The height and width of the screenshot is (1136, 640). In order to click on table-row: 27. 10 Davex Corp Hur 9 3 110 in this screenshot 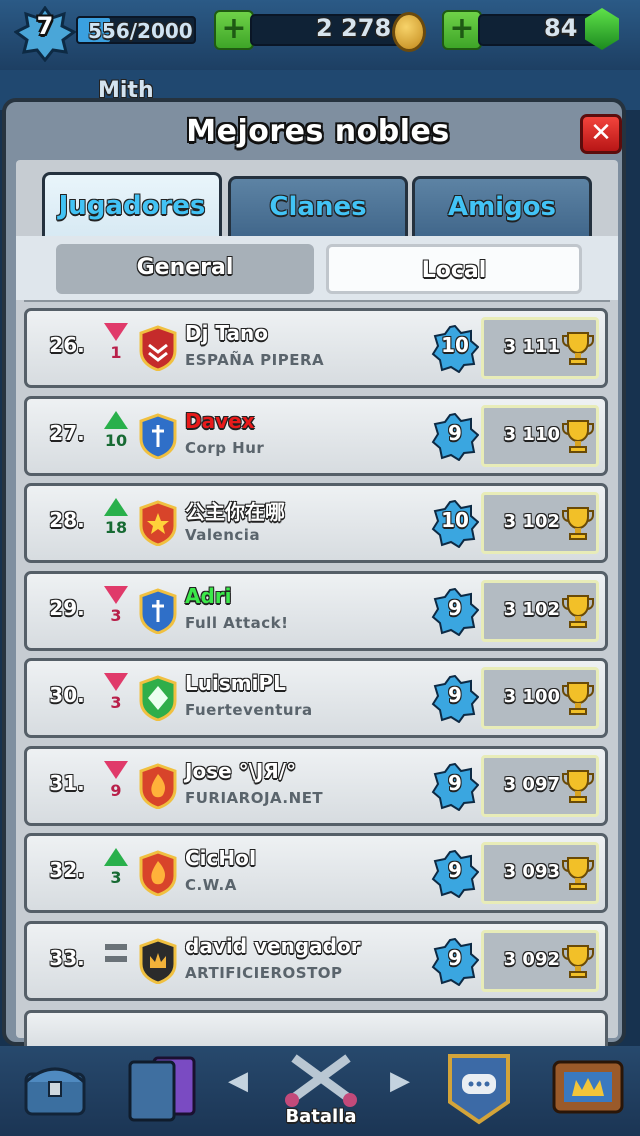, I will do `click(316, 435)`.